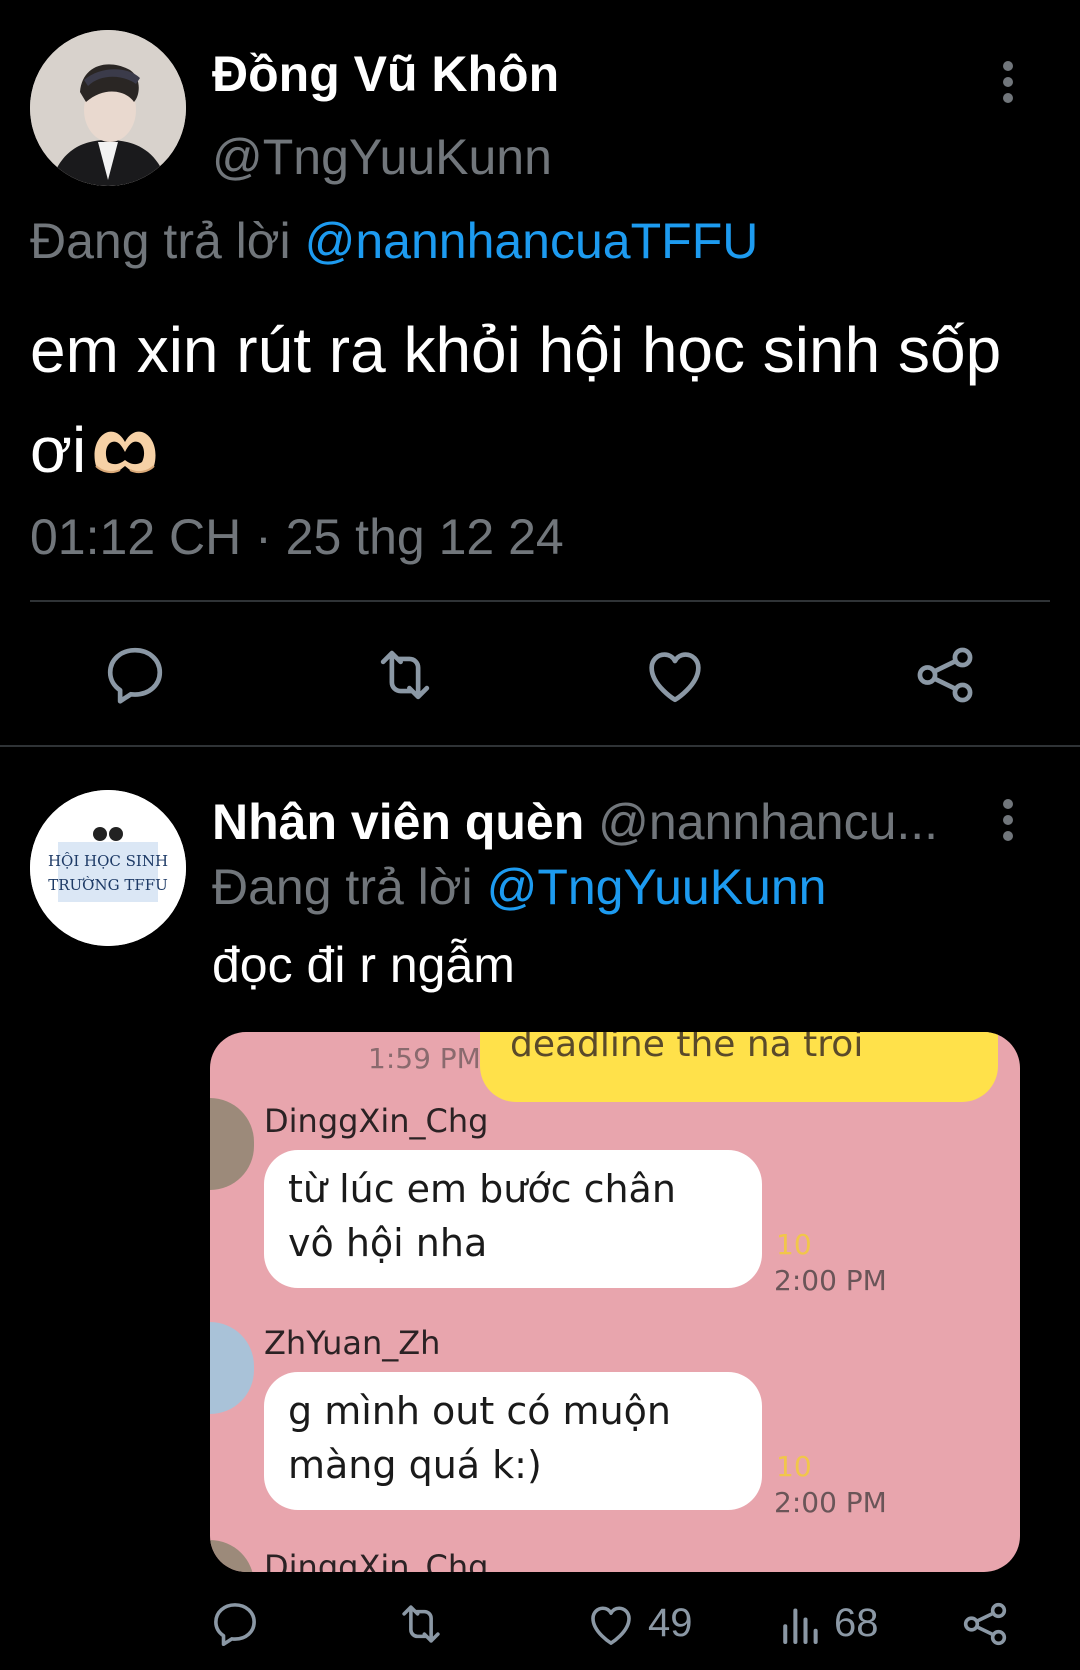 The image size is (1080, 1670). I want to click on like-button, so click(675, 675).